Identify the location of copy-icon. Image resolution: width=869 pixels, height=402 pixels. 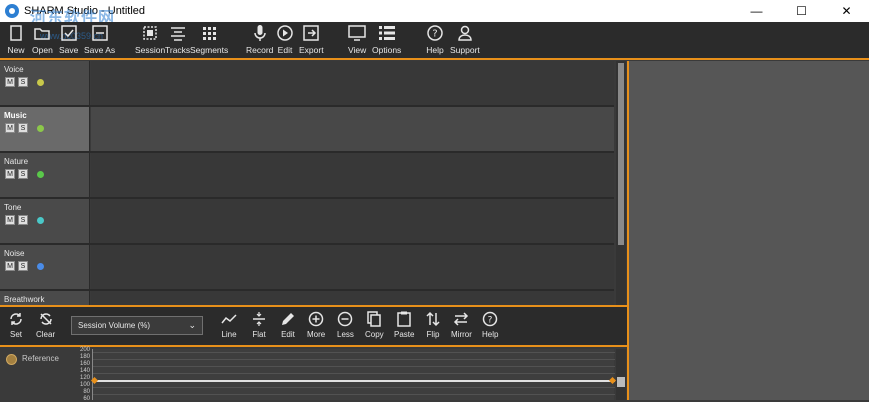
(374, 319).